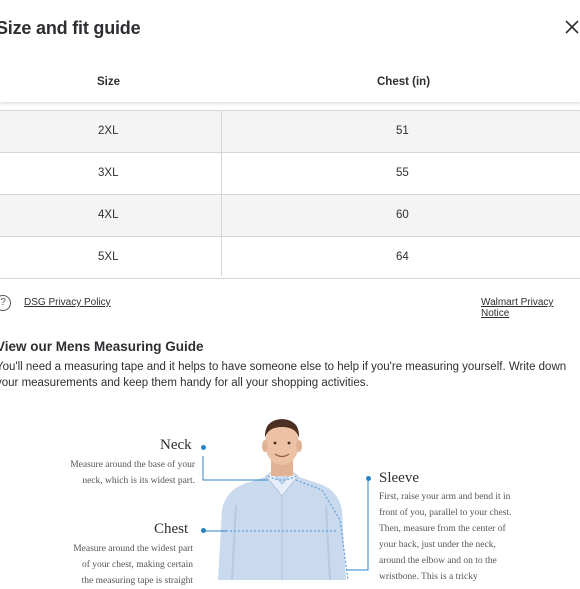  Describe the element at coordinates (108, 257) in the screenshot. I see `size-cell: 5XL` at that location.